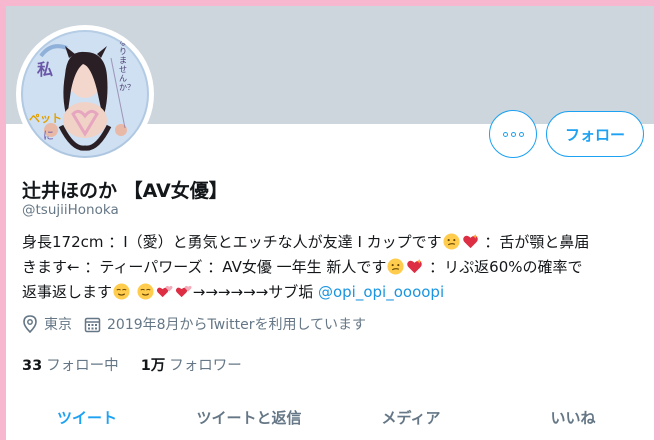  Describe the element at coordinates (381, 292) in the screenshot. I see `bio-mention-link: @opi_opi_oooopi` at that location.